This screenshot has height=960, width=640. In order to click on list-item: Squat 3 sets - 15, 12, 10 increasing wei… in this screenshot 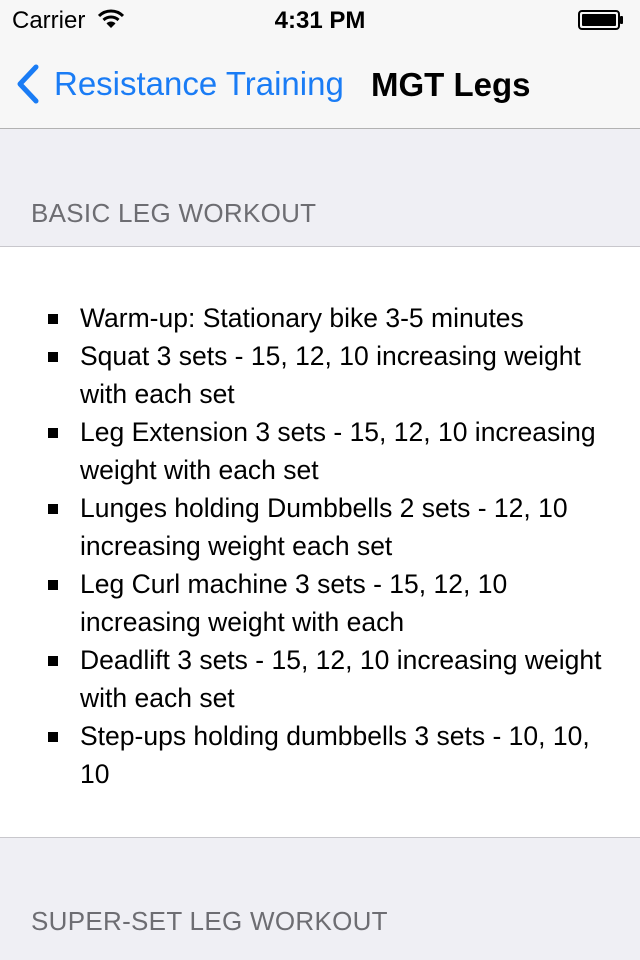, I will do `click(320, 375)`.